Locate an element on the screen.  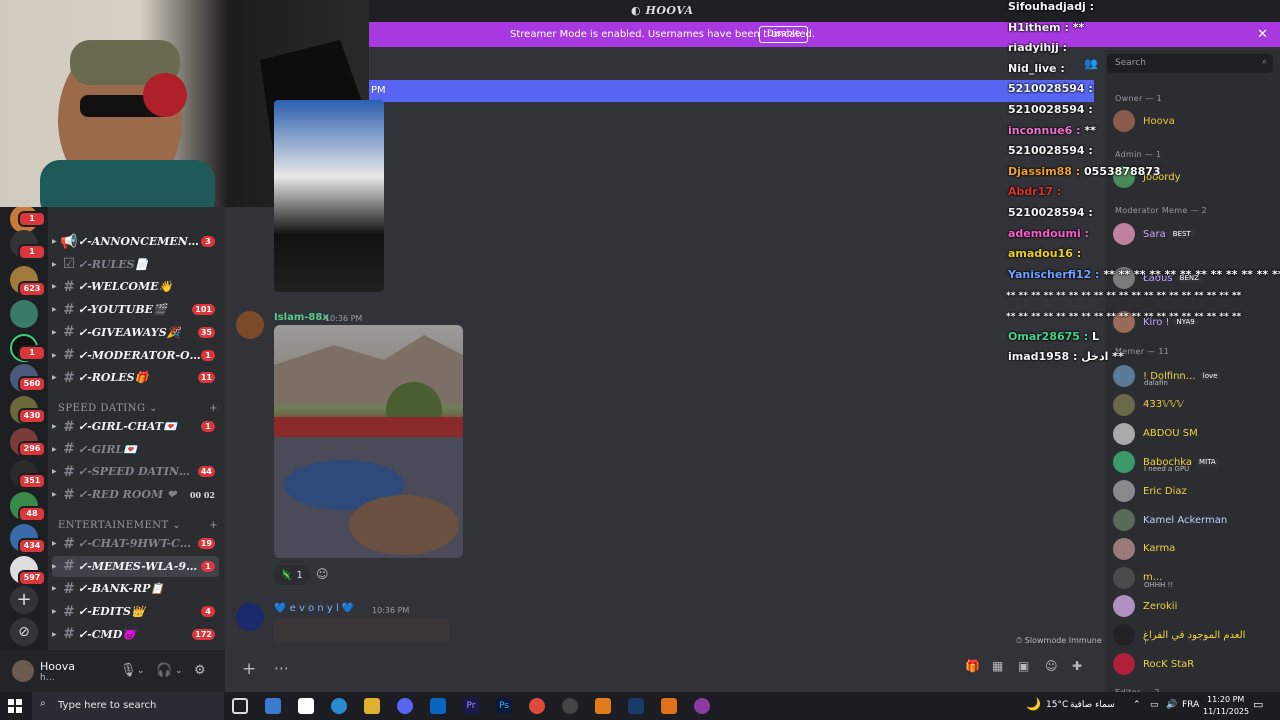
member-item: m... OHHH !! is located at coordinates (1143, 578).